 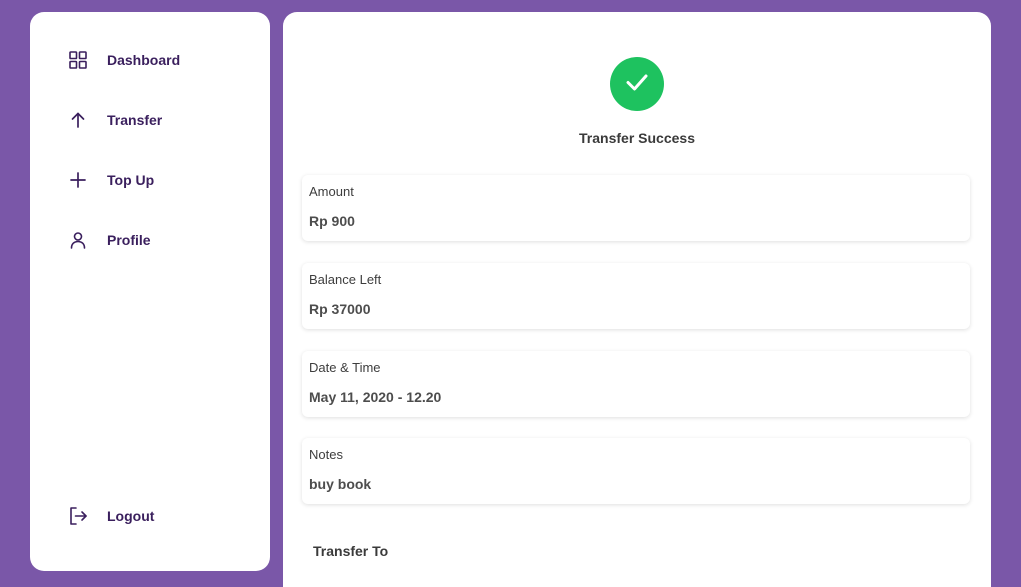 I want to click on sidebar-item-profile: Profile, so click(x=108, y=240).